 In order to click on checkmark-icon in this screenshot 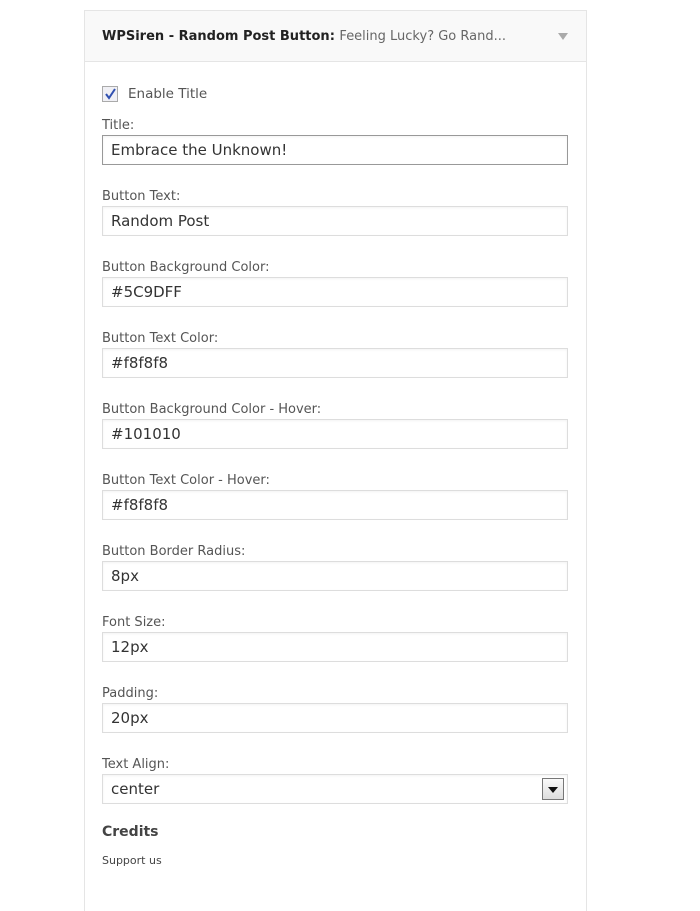, I will do `click(110, 94)`.